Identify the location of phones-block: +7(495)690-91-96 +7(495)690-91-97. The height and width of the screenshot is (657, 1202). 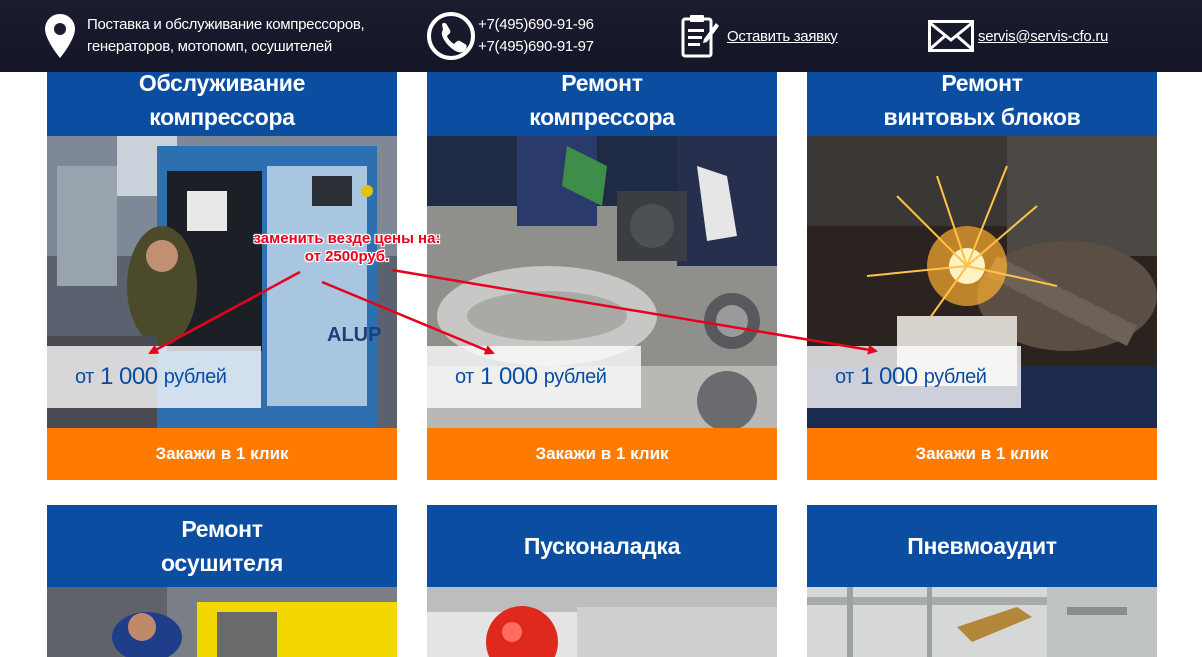
(510, 36).